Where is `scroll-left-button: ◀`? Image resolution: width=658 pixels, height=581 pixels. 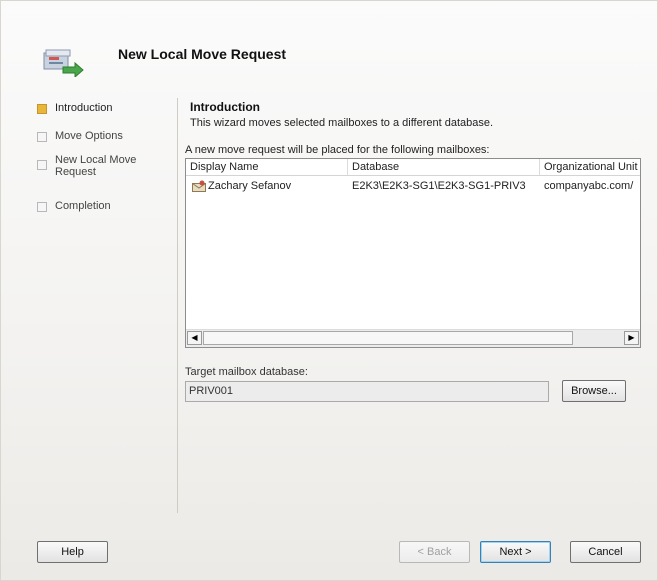
scroll-left-button: ◀ is located at coordinates (194, 338).